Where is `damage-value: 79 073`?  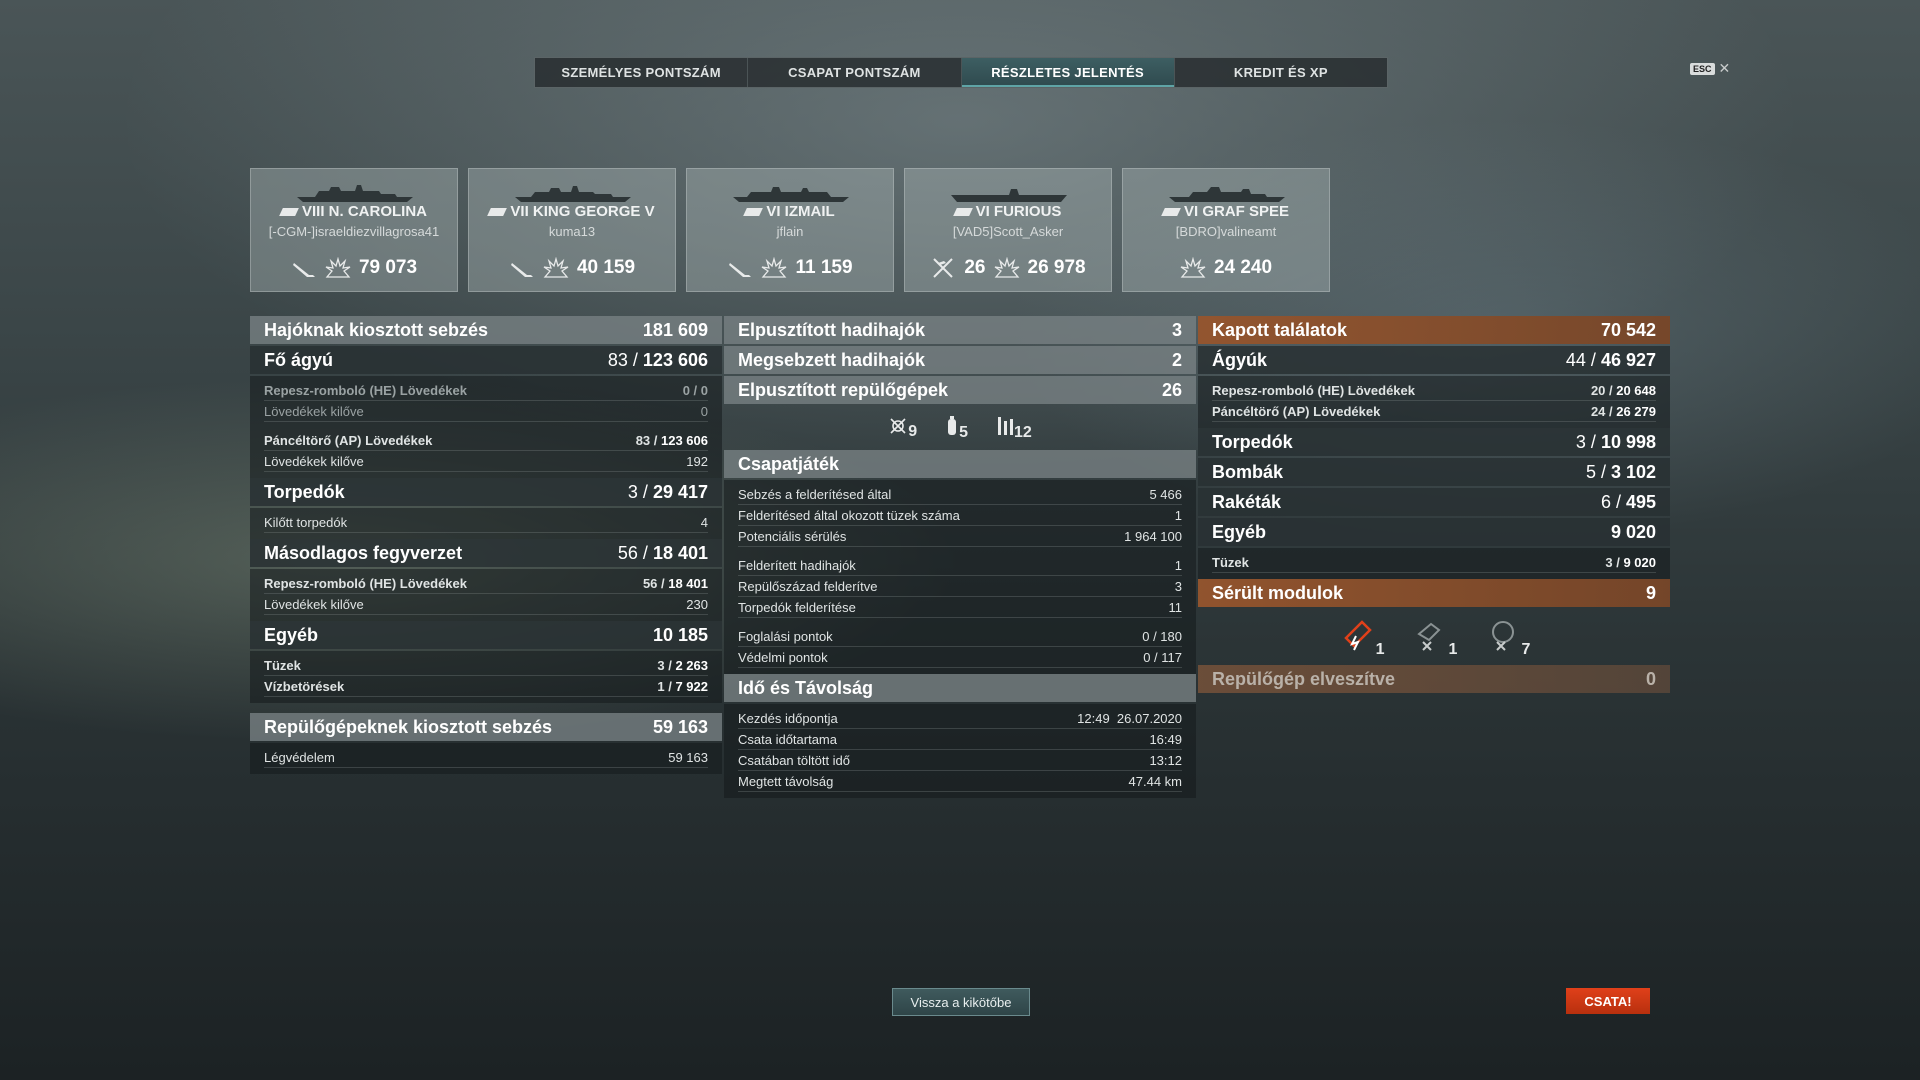
damage-value: 79 073 is located at coordinates (388, 267).